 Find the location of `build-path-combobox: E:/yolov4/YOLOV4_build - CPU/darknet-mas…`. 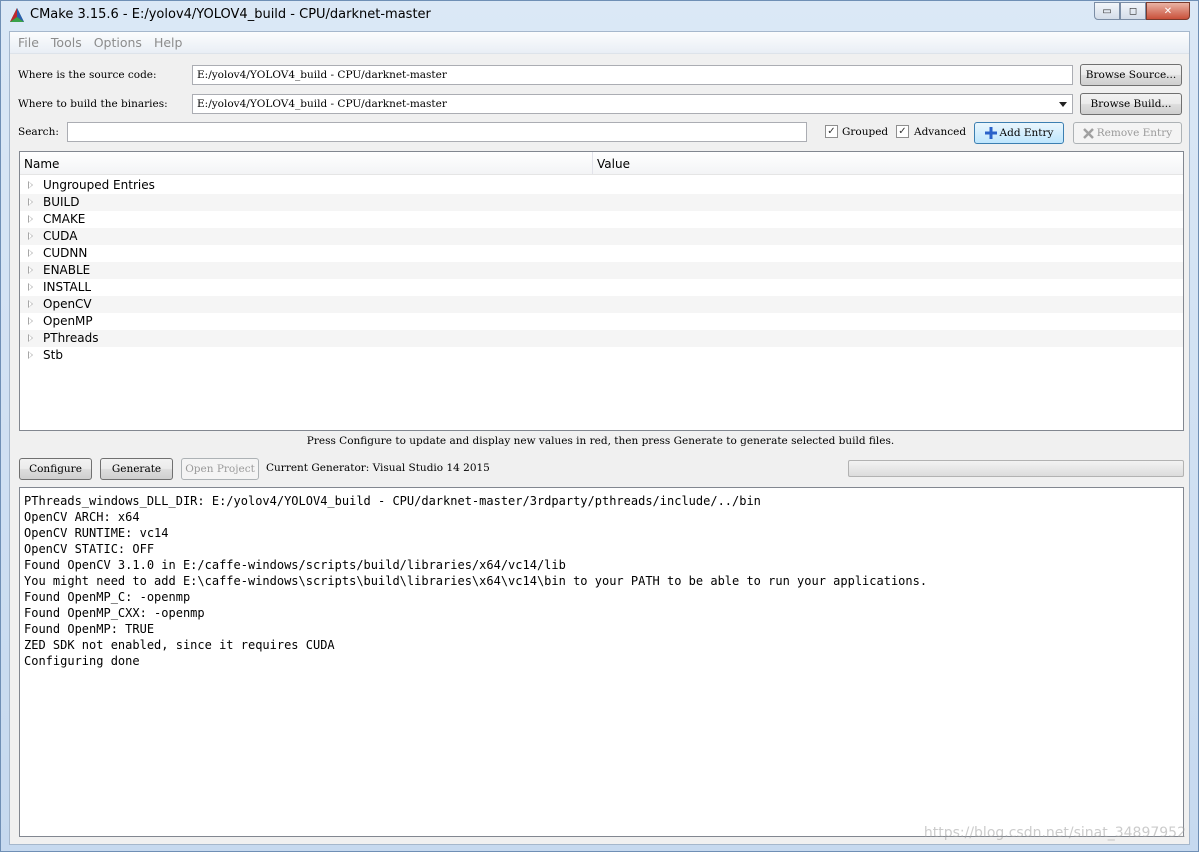

build-path-combobox: E:/yolov4/YOLOV4_build - CPU/darknet-mas… is located at coordinates (632, 104).